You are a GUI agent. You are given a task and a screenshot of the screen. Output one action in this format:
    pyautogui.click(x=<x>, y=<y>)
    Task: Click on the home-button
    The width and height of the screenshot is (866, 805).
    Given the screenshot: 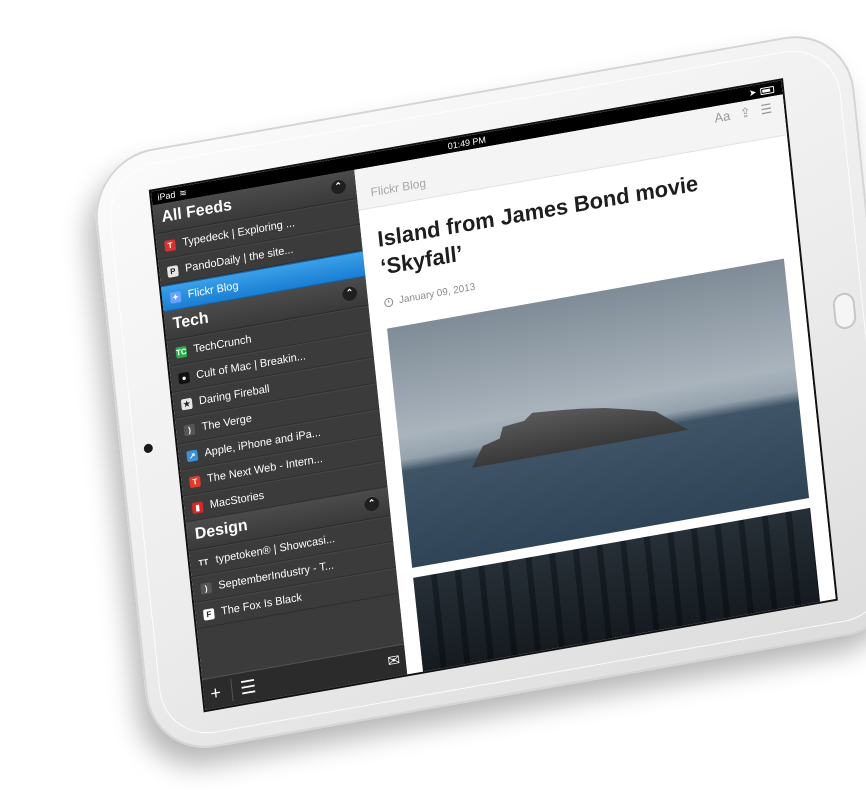 What is the action you would take?
    pyautogui.click(x=844, y=311)
    